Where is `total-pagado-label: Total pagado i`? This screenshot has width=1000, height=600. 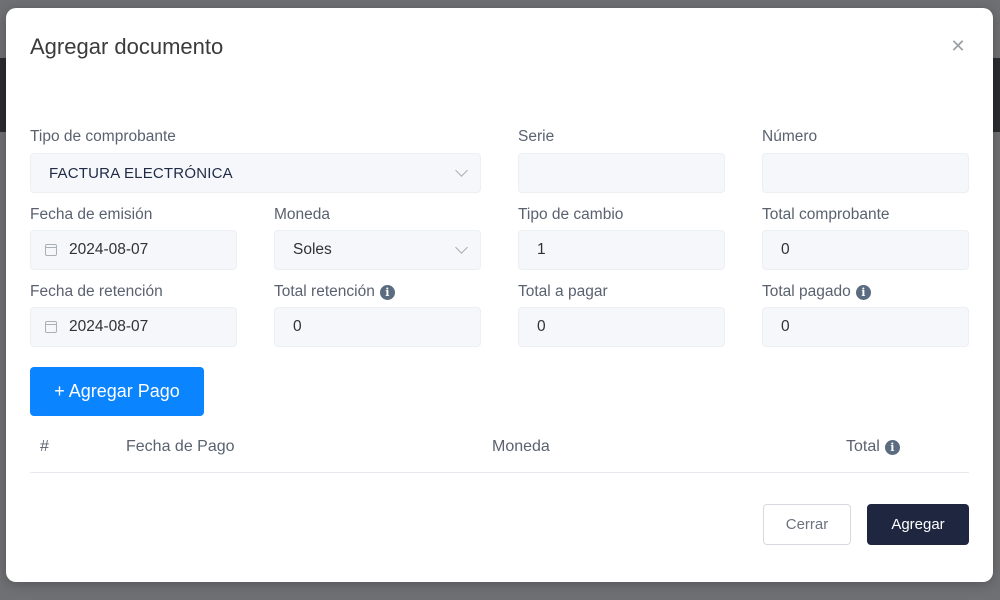 total-pagado-label: Total pagado i is located at coordinates (816, 292).